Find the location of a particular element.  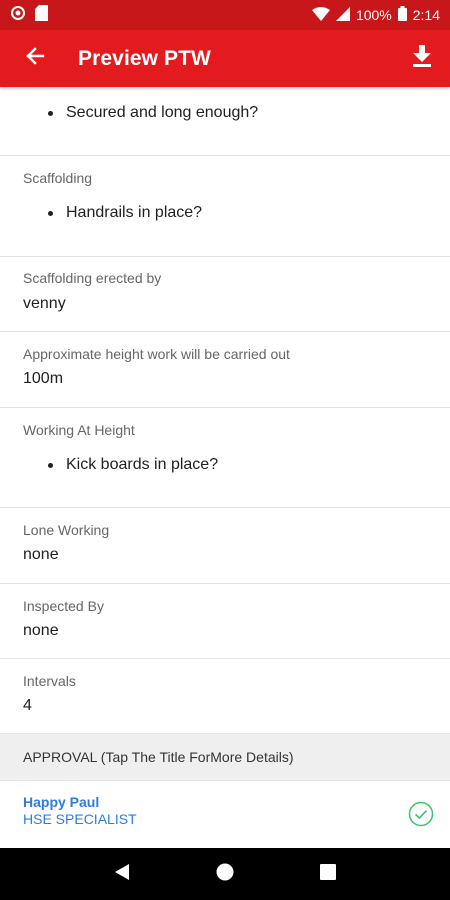

nav-recents-button is located at coordinates (328, 874).